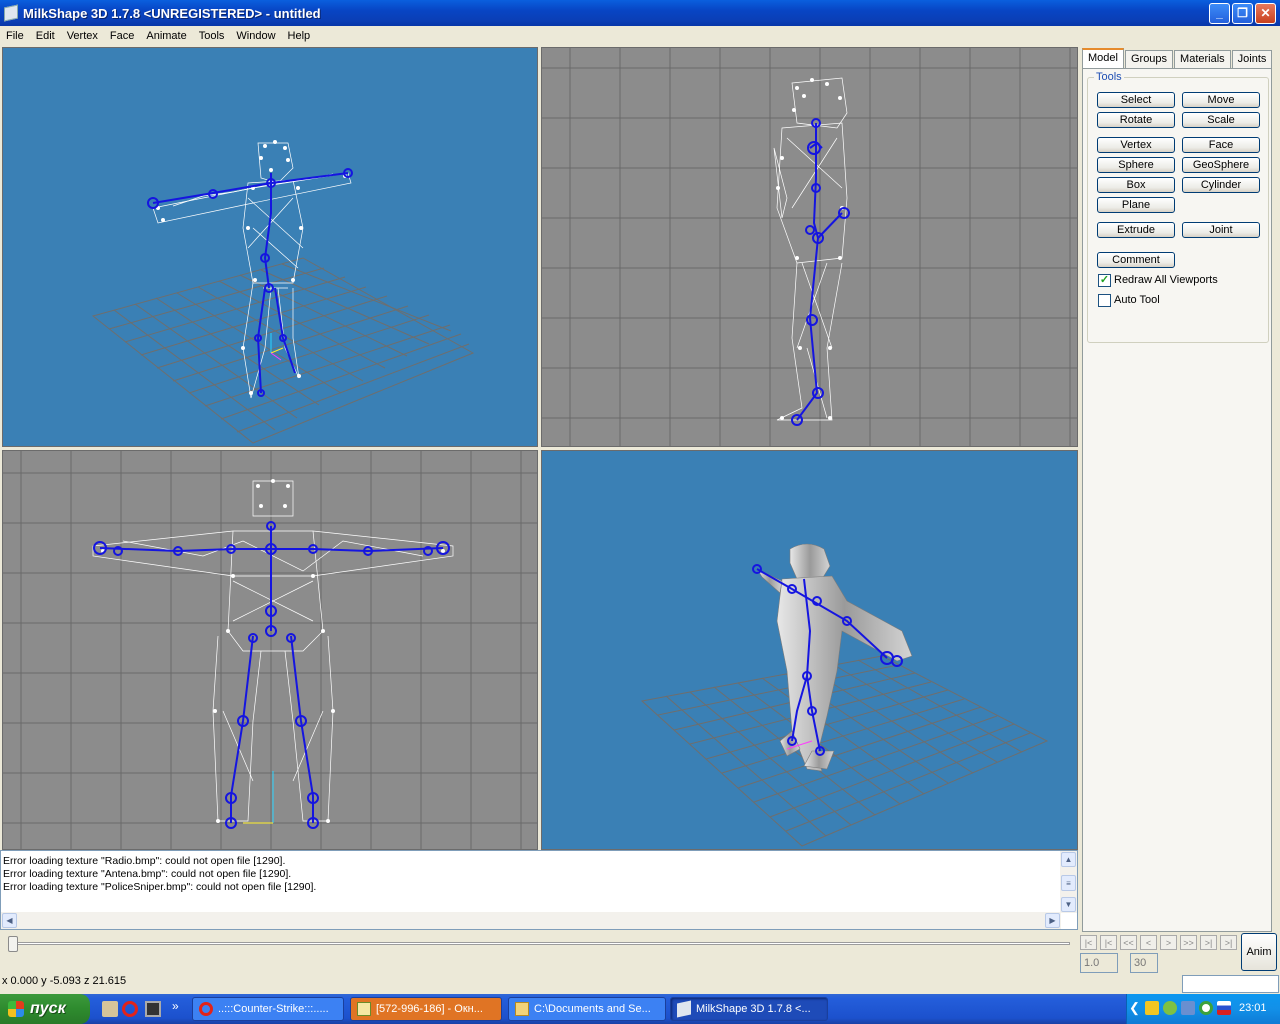  I want to click on menu-face: Face, so click(122, 36).